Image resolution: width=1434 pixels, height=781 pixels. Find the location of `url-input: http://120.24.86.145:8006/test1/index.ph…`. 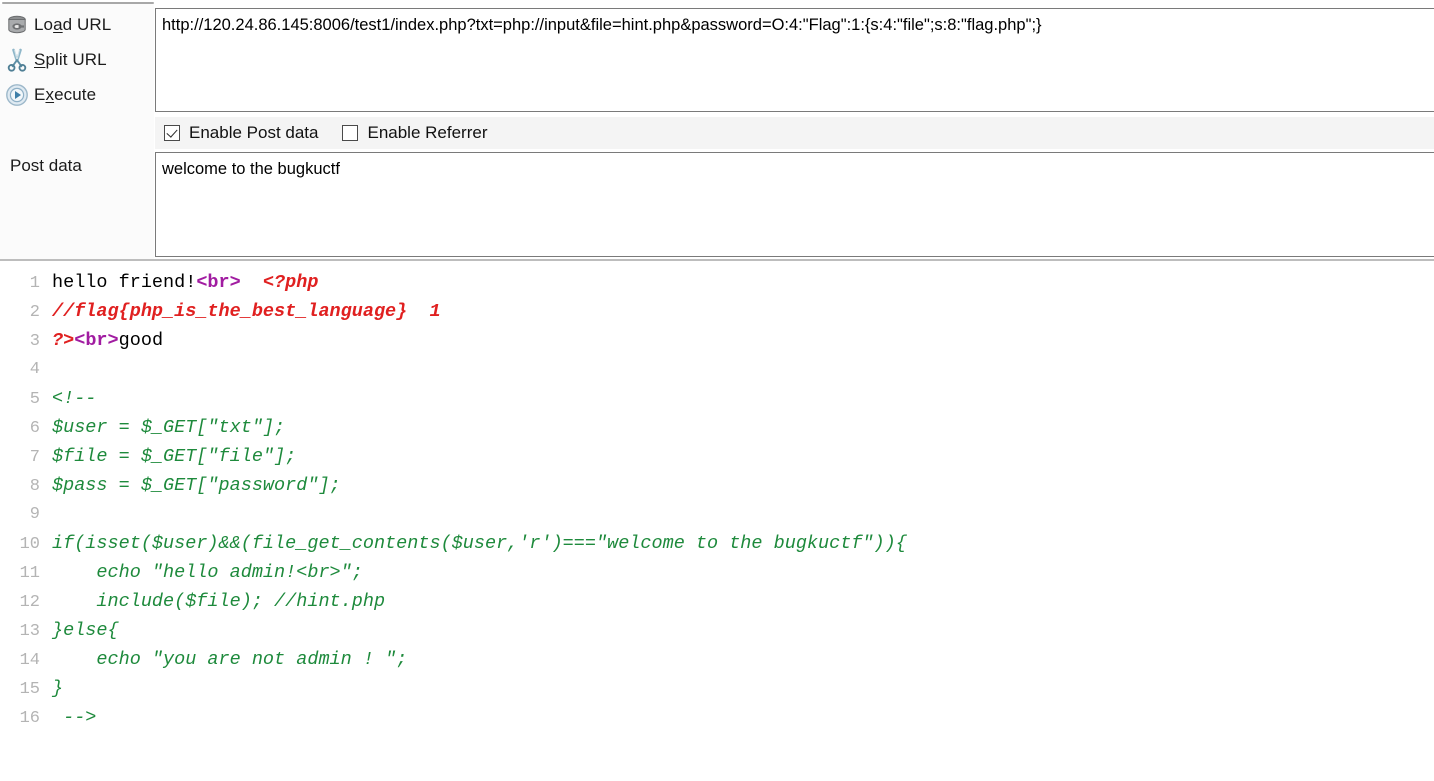

url-input: http://120.24.86.145:8006/test1/index.ph… is located at coordinates (794, 60).